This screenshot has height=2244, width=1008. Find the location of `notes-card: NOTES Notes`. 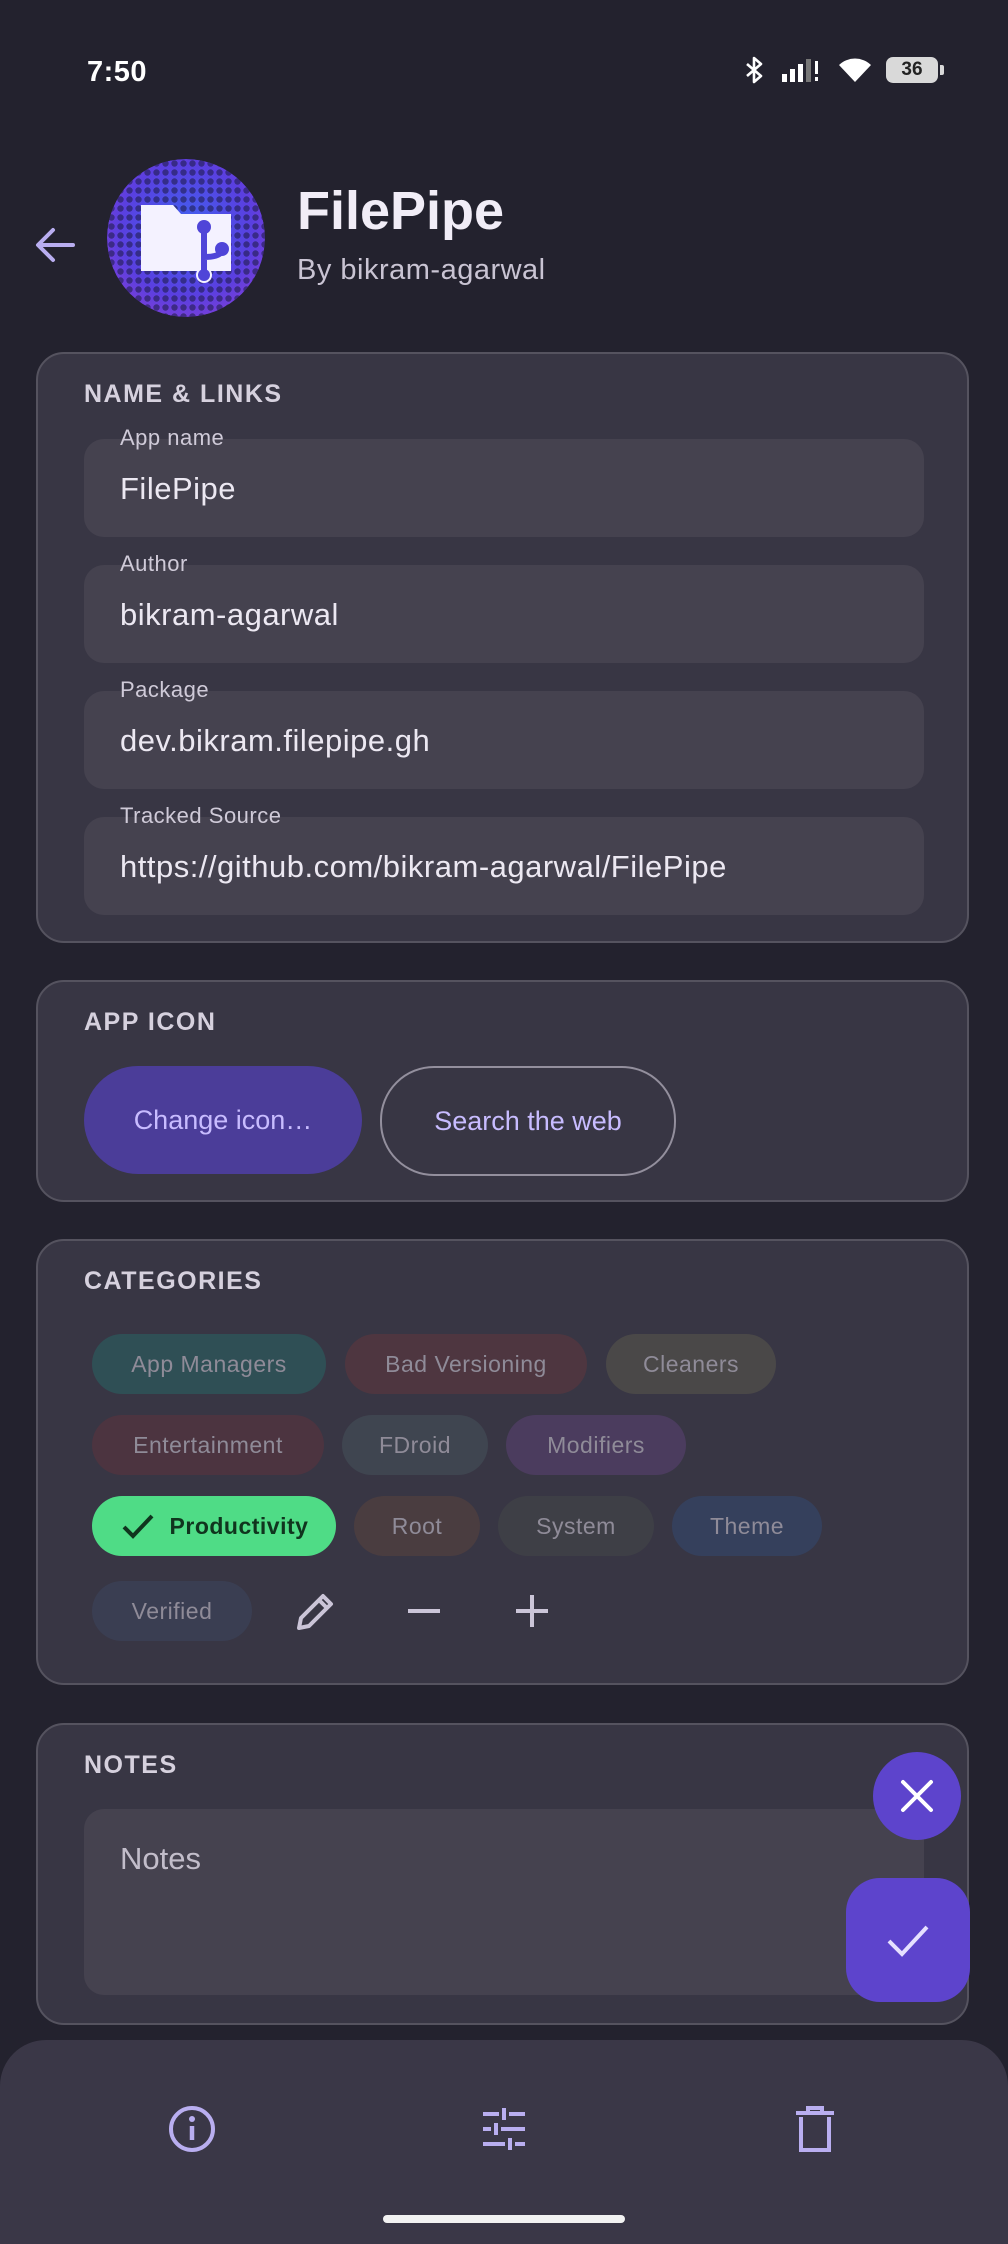

notes-card: NOTES Notes is located at coordinates (502, 1874).